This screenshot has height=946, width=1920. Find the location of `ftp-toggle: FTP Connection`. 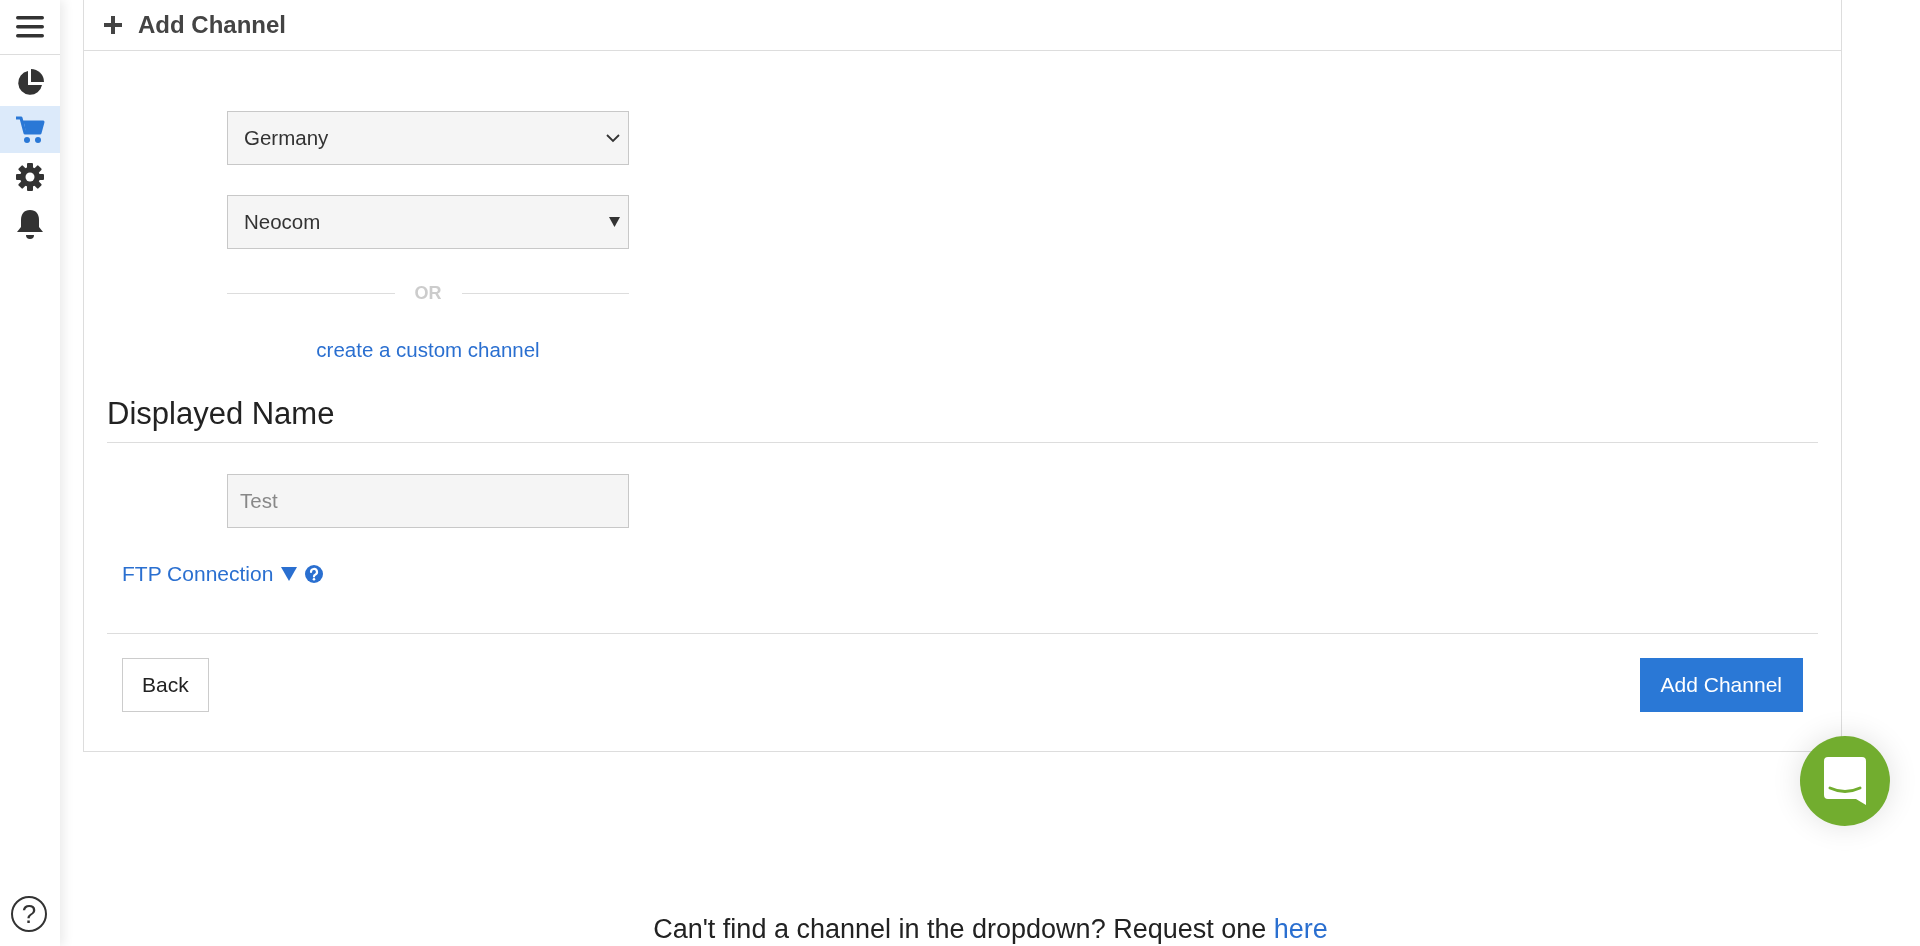

ftp-toggle: FTP Connection is located at coordinates (210, 574).